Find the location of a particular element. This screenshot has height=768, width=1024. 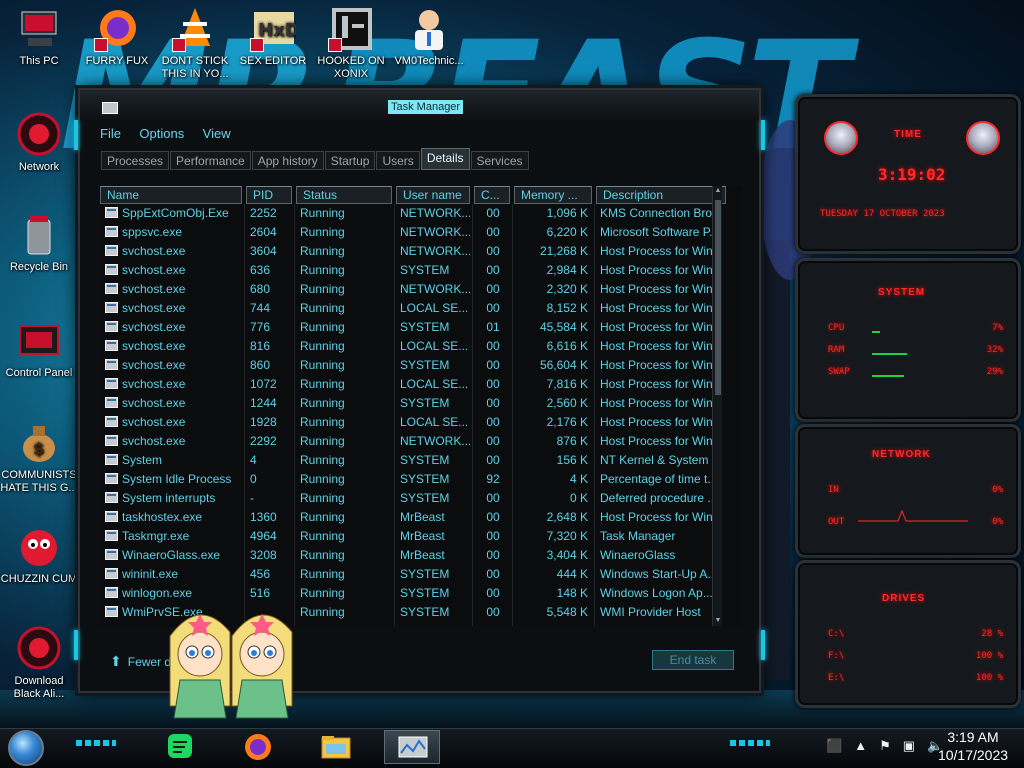

tab-details: Details is located at coordinates (445, 159).